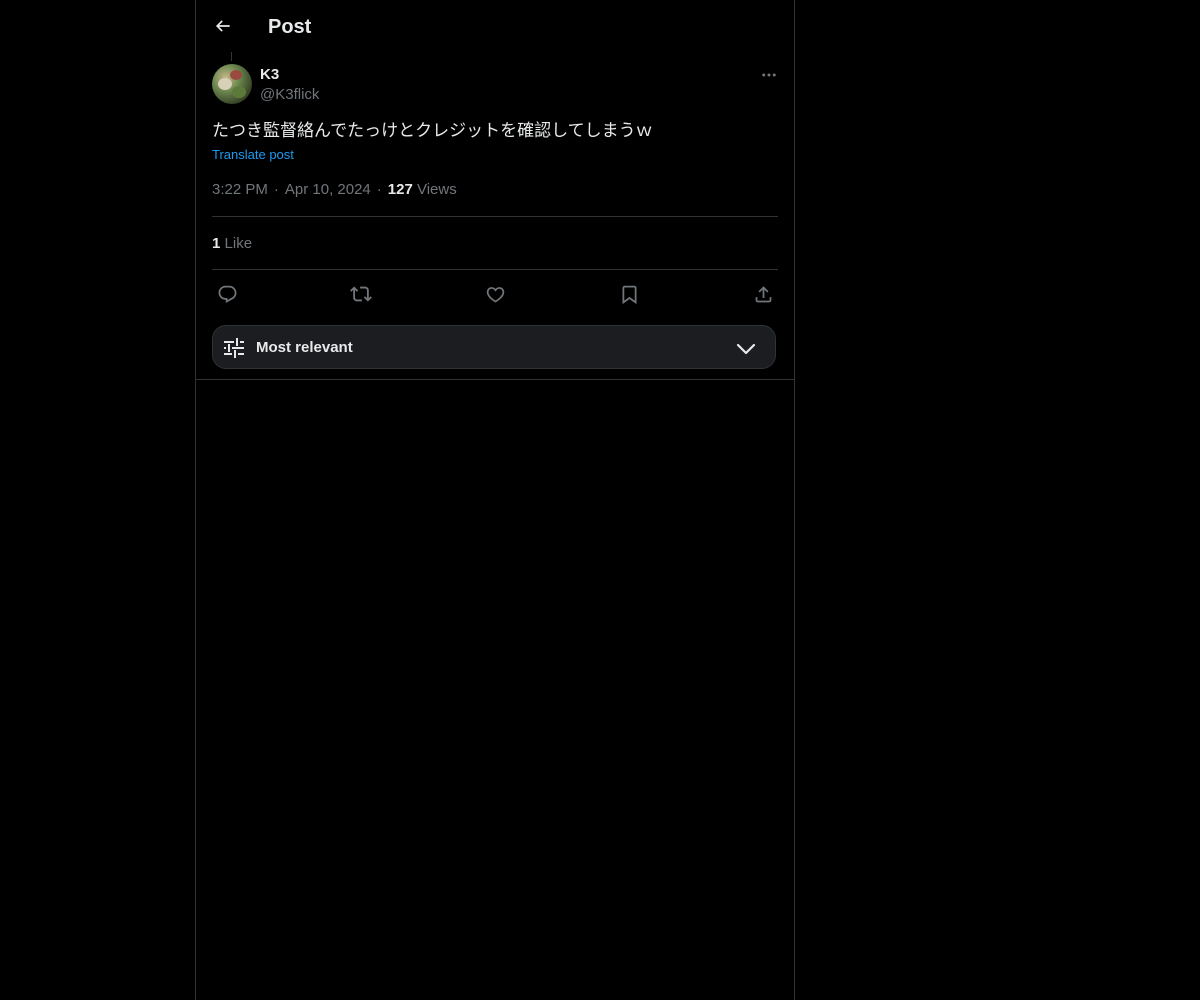  I want to click on translate-post-link: Translate post, so click(253, 155).